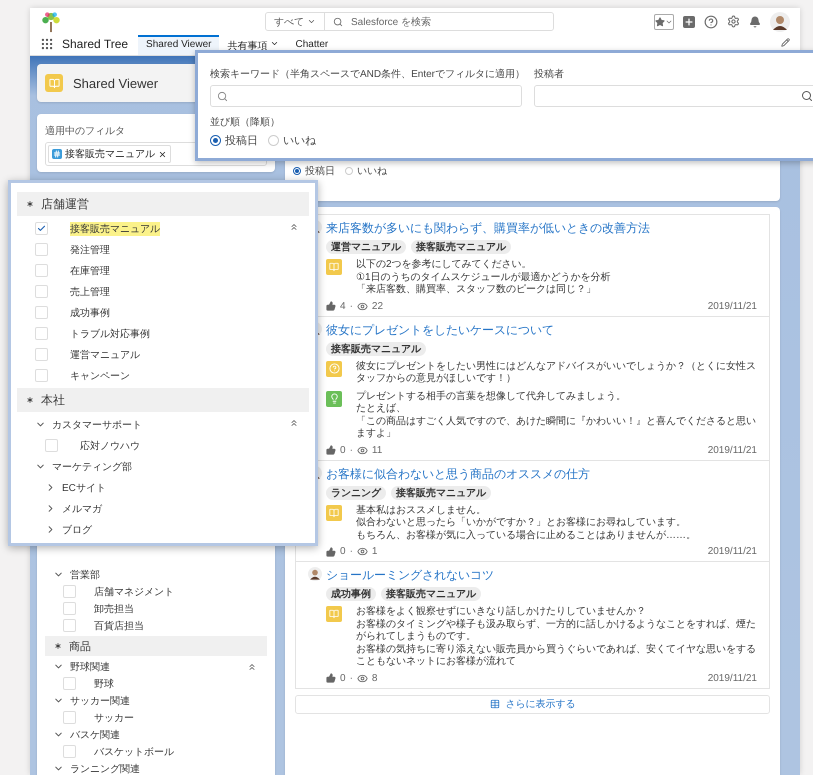 This screenshot has width=813, height=775. What do you see at coordinates (90, 249) in the screenshot?
I see `category-label: 発注管理` at bounding box center [90, 249].